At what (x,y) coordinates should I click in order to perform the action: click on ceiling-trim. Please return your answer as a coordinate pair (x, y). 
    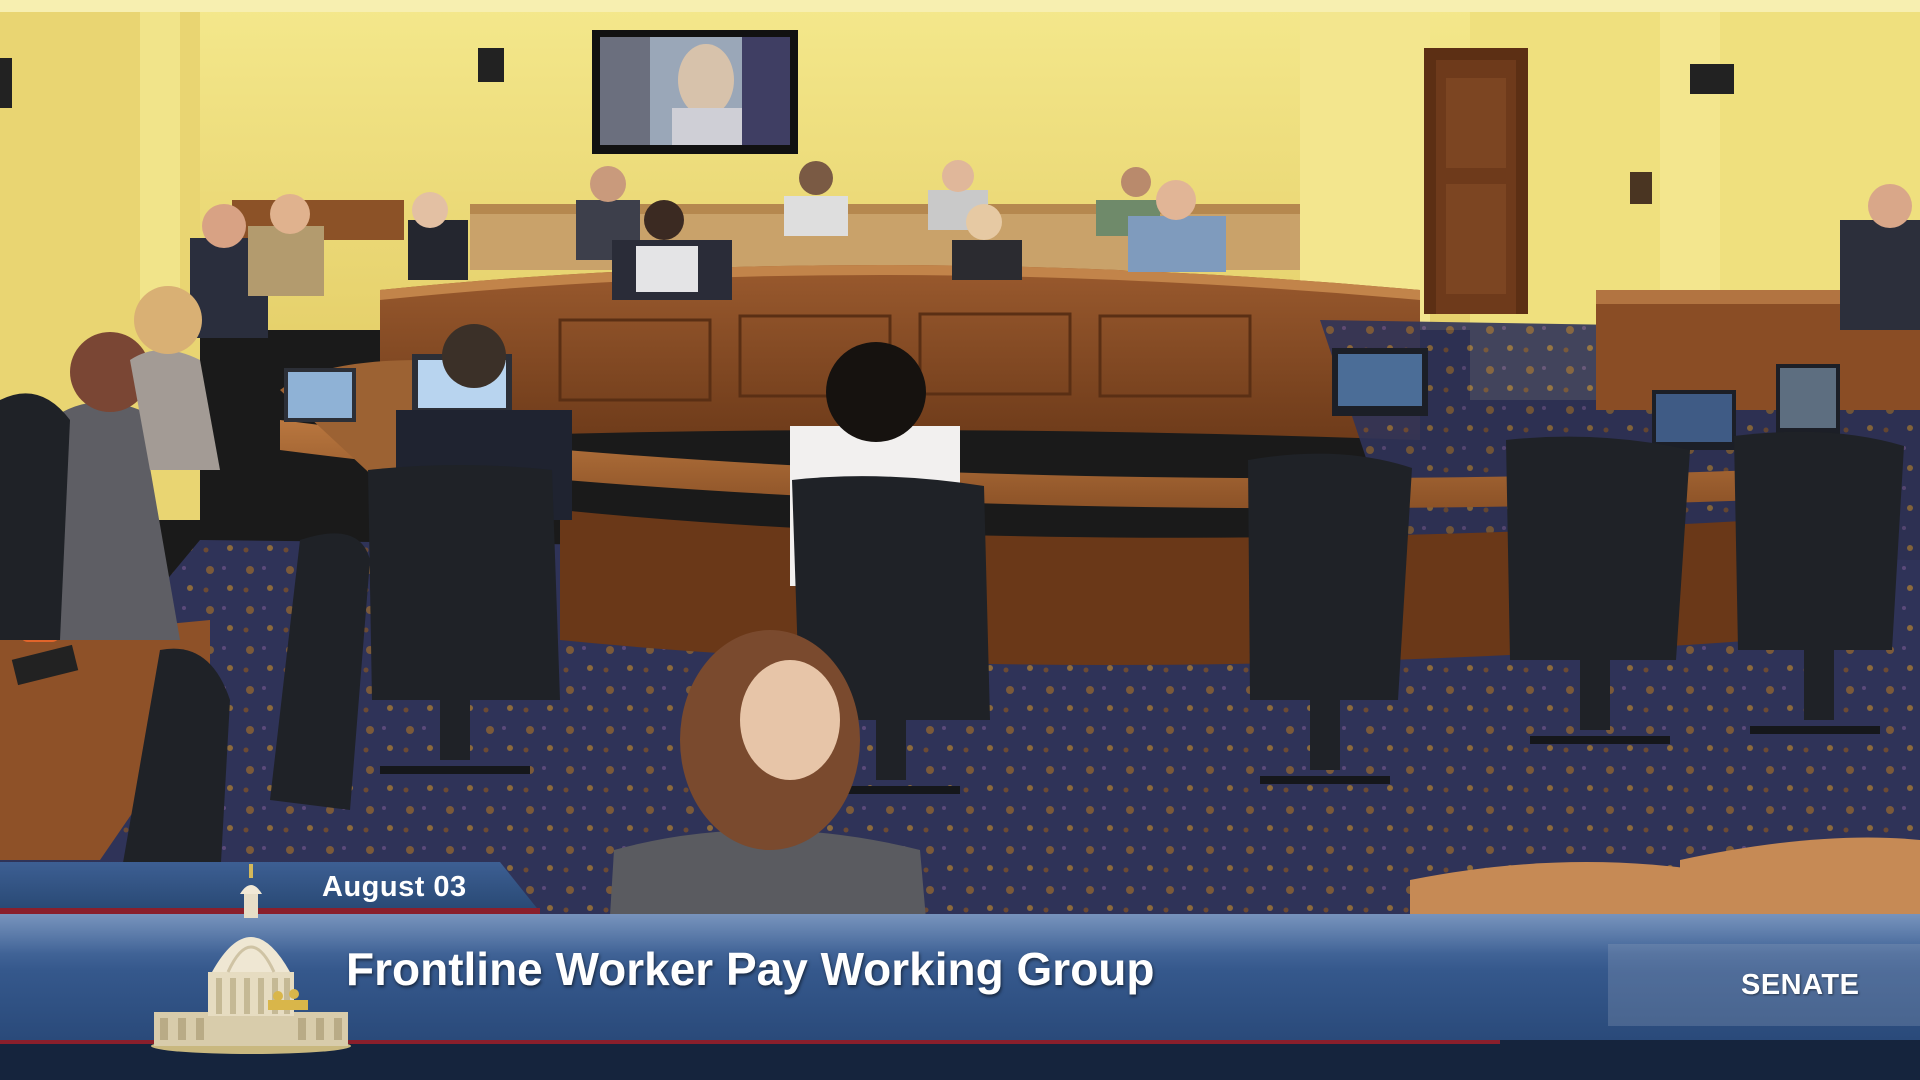
    Looking at the image, I should click on (960, 6).